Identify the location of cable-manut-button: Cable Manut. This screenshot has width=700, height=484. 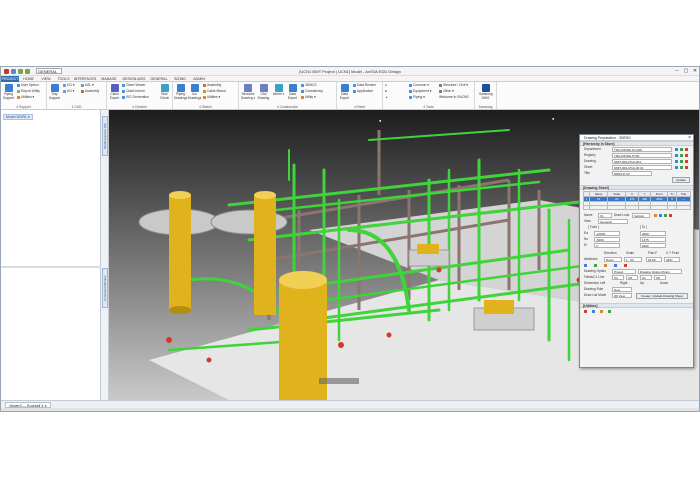
(214, 91).